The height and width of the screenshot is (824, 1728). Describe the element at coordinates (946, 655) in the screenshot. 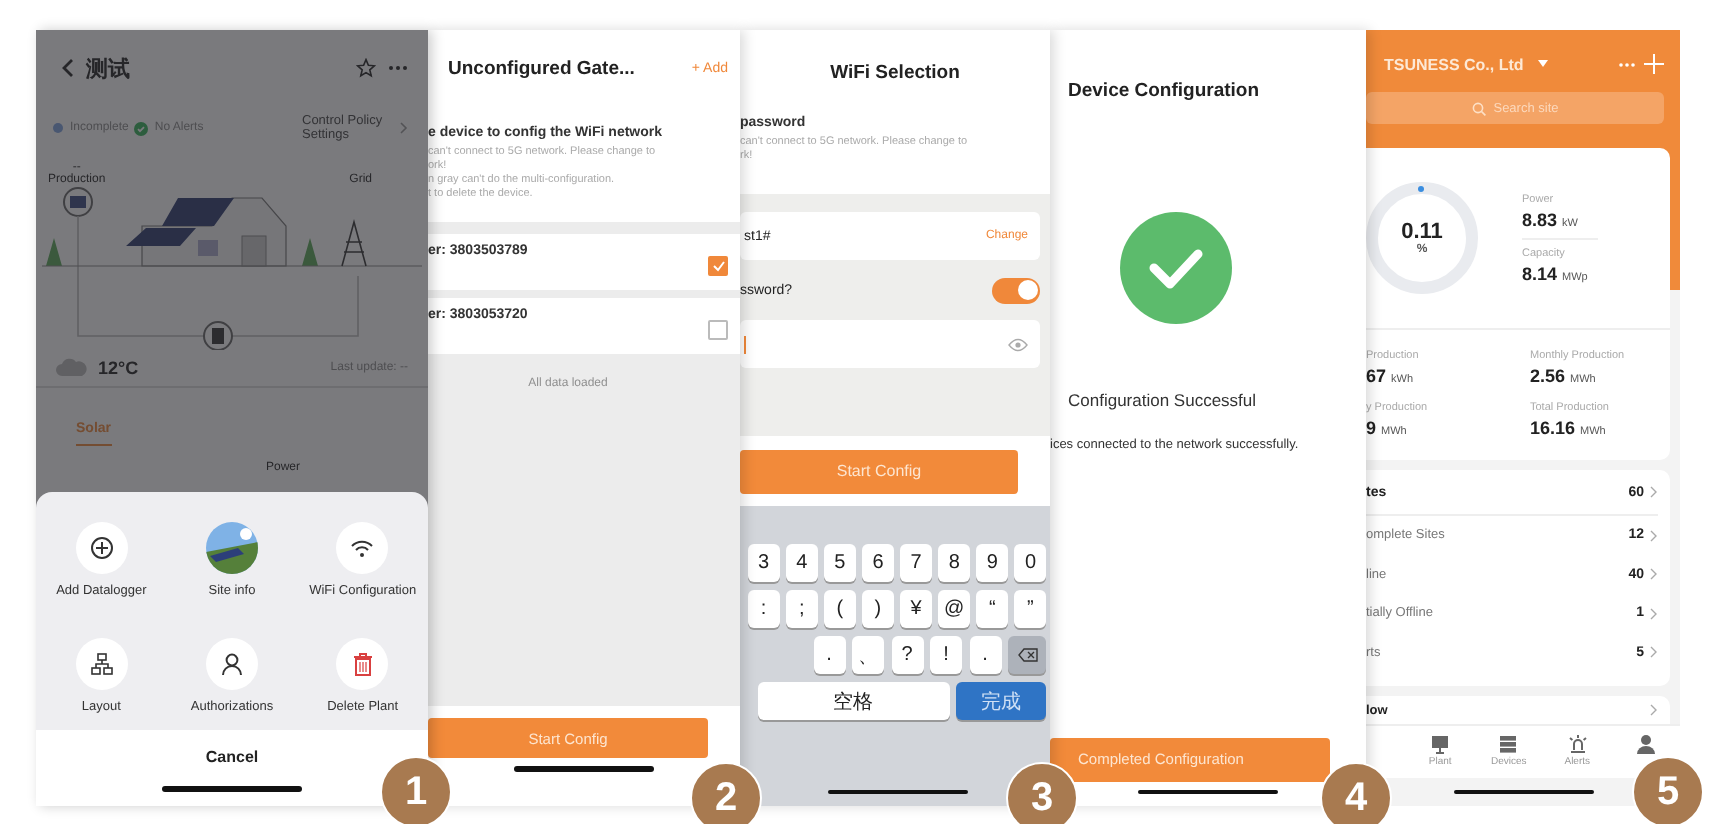

I see `keyboard-key: !` at that location.